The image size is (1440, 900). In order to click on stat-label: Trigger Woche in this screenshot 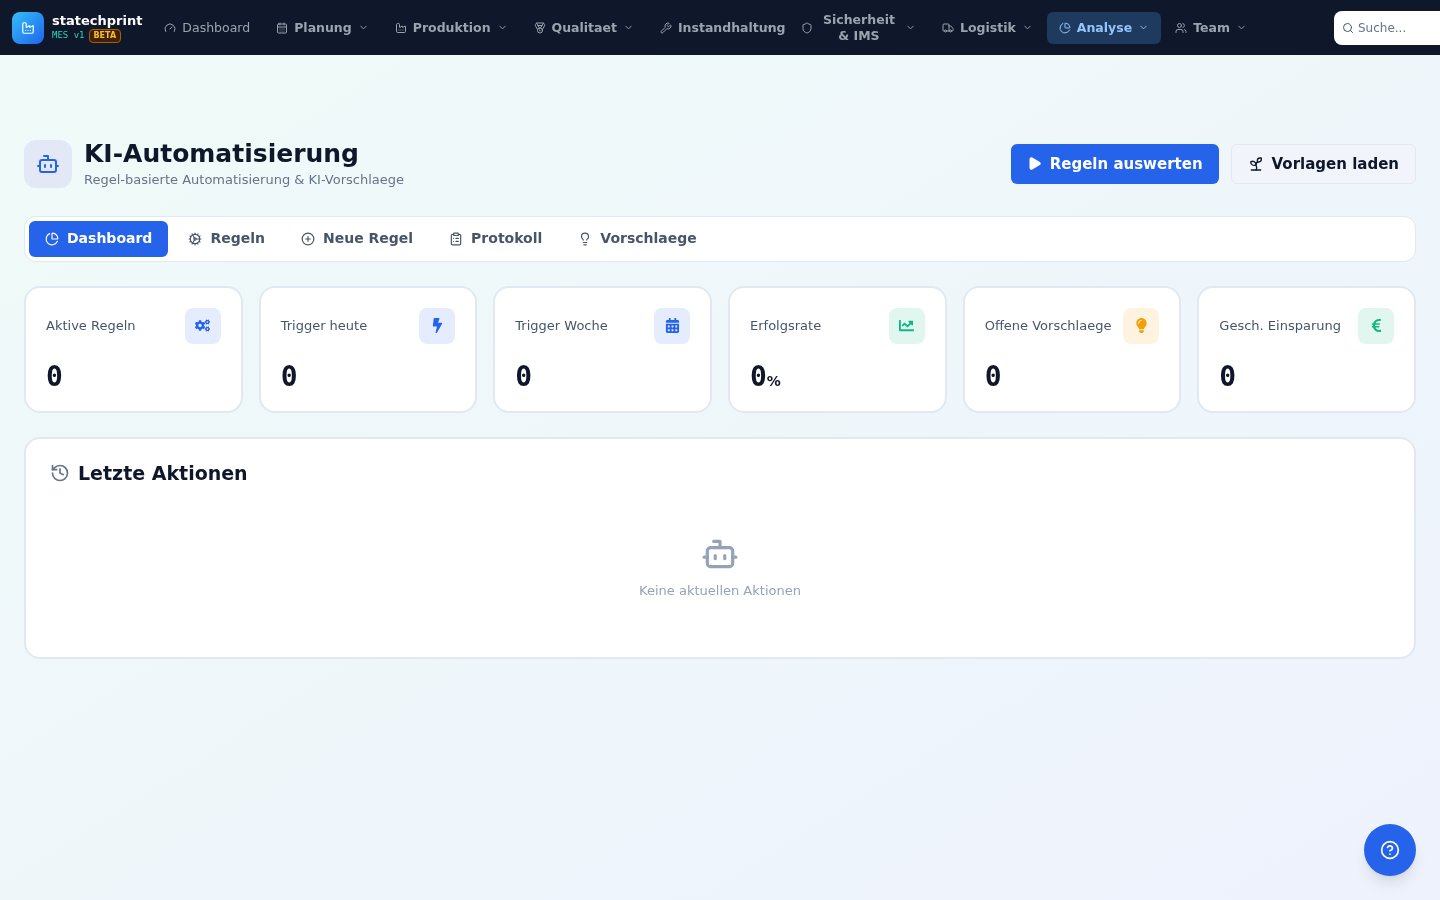, I will do `click(561, 325)`.